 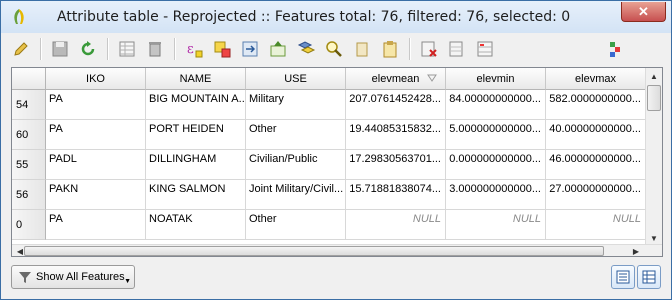 I want to click on row-header: 0, so click(x=29, y=225).